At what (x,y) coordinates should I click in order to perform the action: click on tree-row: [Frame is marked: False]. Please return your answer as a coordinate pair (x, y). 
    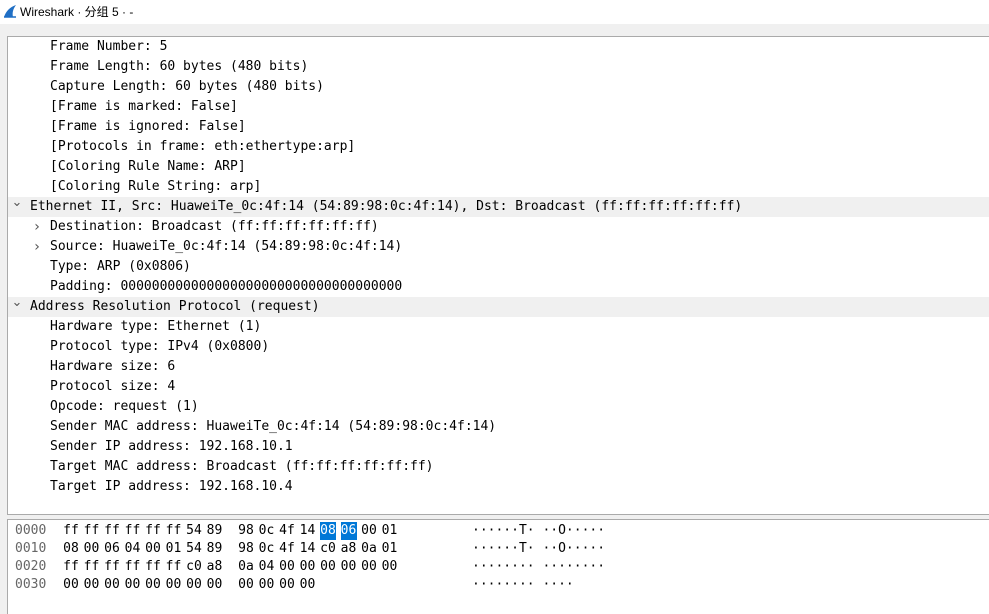
    Looking at the image, I should click on (498, 107).